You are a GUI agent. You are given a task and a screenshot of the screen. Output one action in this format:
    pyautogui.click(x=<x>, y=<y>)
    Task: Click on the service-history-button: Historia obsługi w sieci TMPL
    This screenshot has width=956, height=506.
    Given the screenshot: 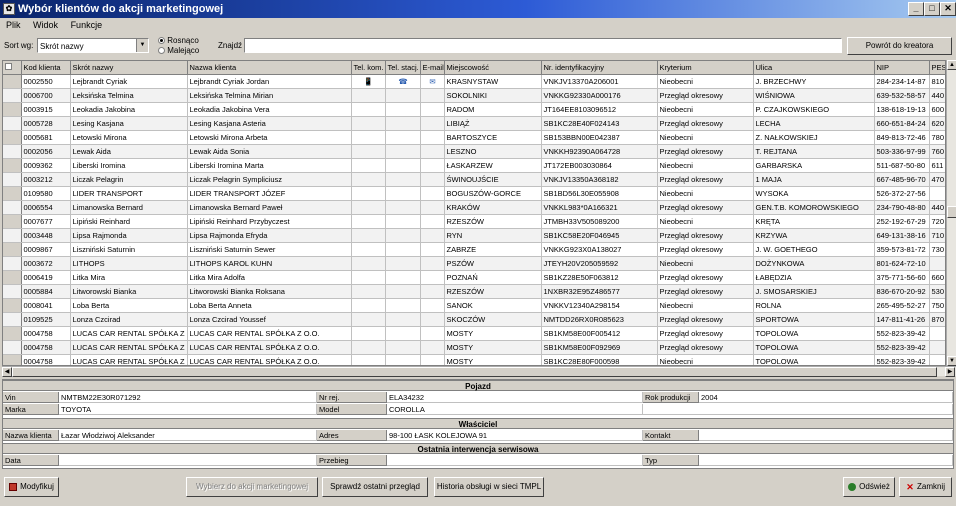 What is the action you would take?
    pyautogui.click(x=489, y=487)
    